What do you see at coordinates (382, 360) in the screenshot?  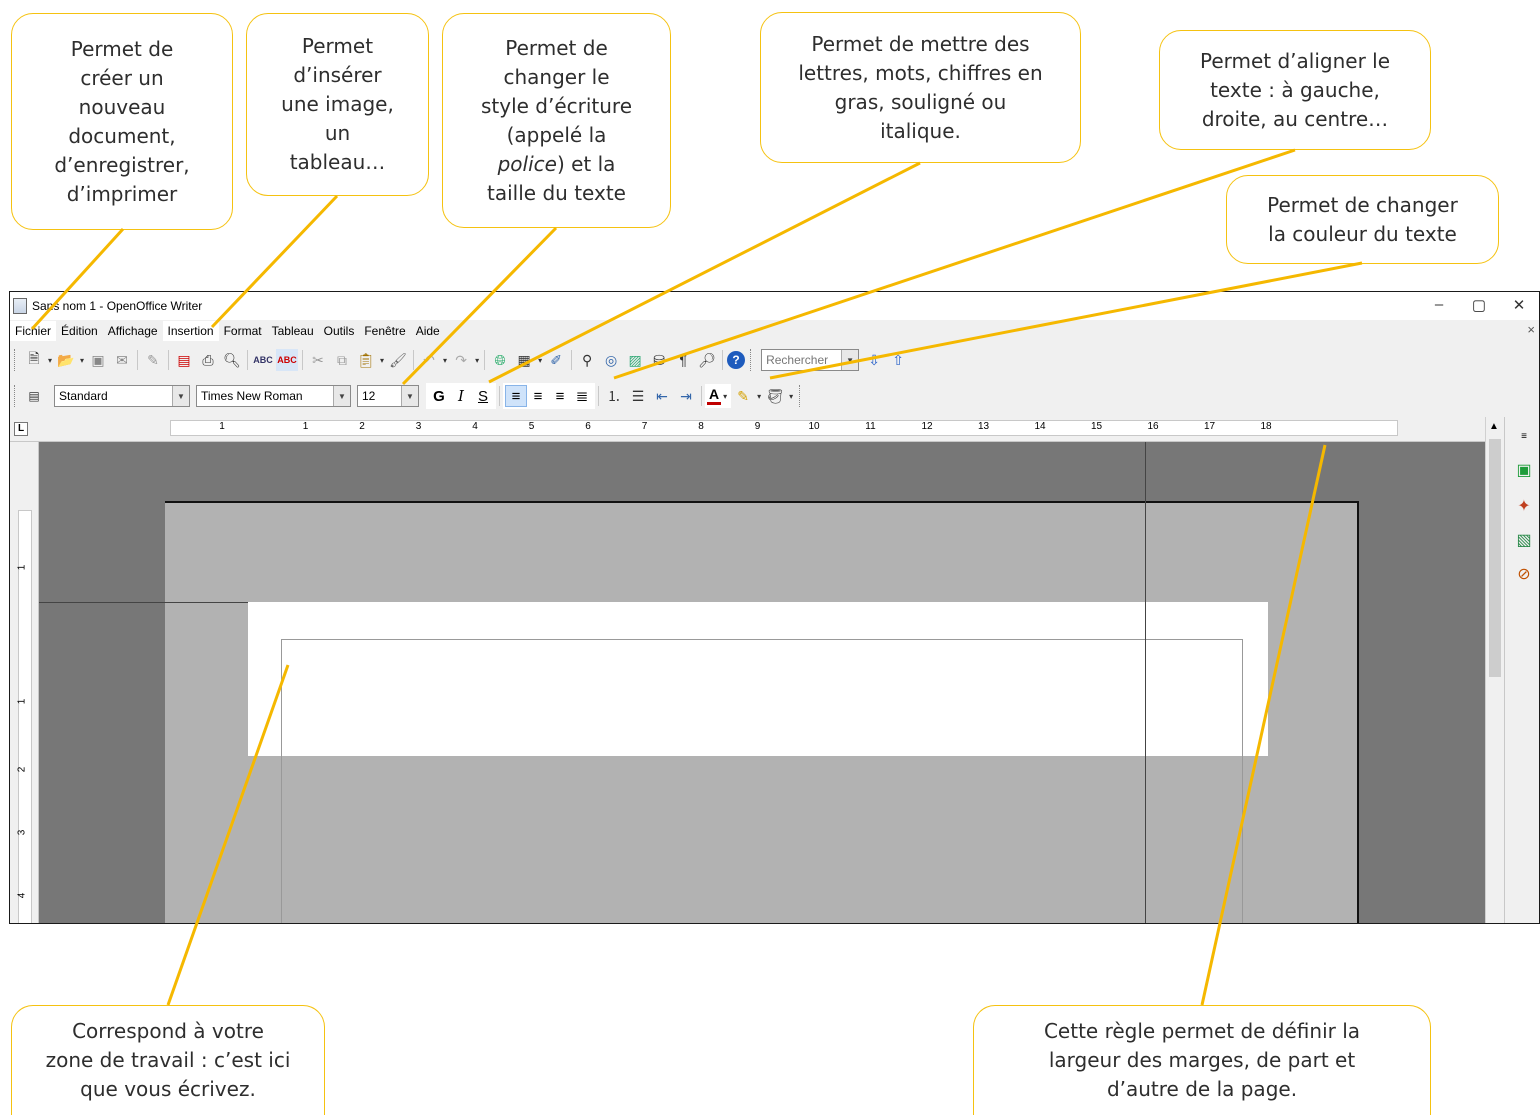 I see `paste-dropdown-icon: ▾` at bounding box center [382, 360].